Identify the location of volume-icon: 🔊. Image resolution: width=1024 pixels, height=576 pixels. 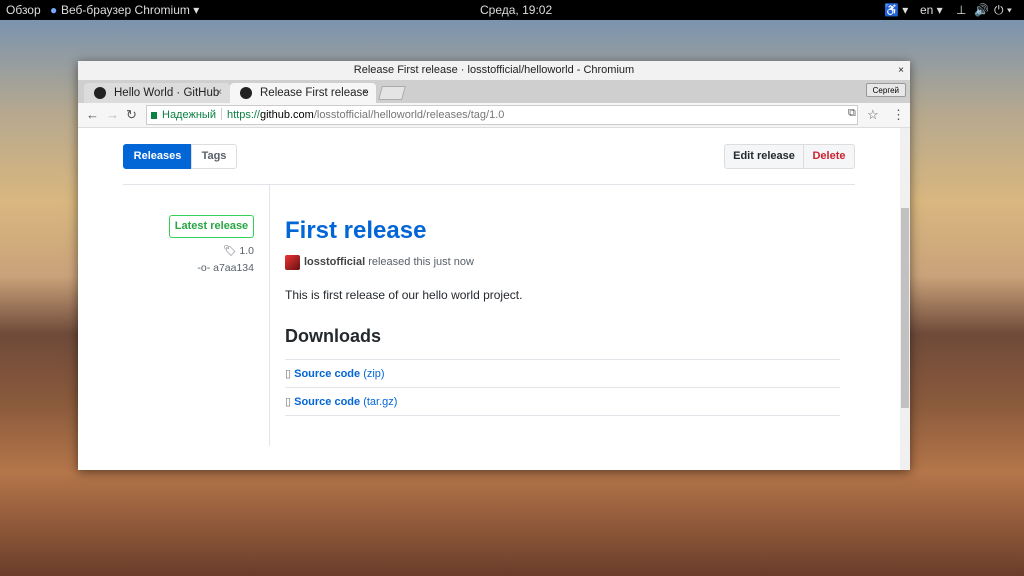
(981, 10).